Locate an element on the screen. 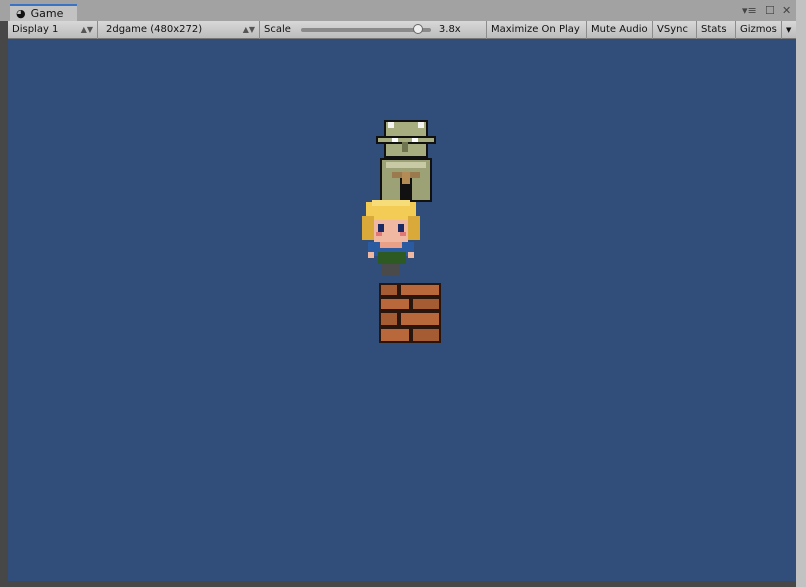  scale-label: Scale is located at coordinates (277, 29).